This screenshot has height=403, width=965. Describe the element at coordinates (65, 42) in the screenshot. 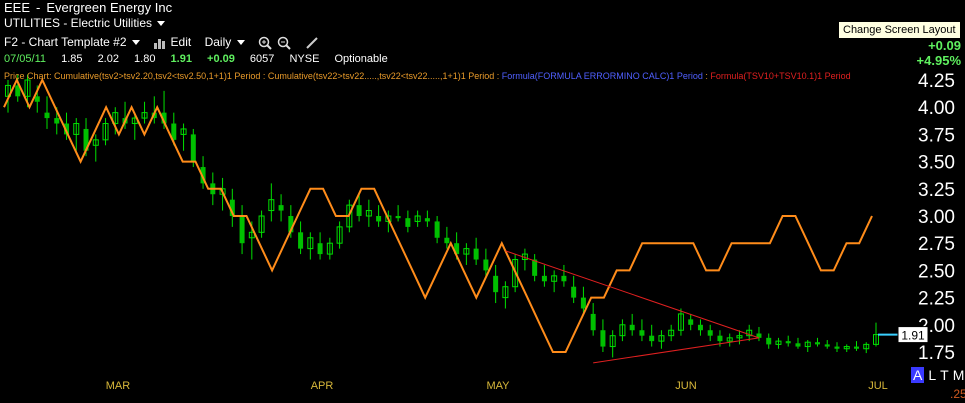

I see `template-label: F2 - Chart Template #2` at that location.